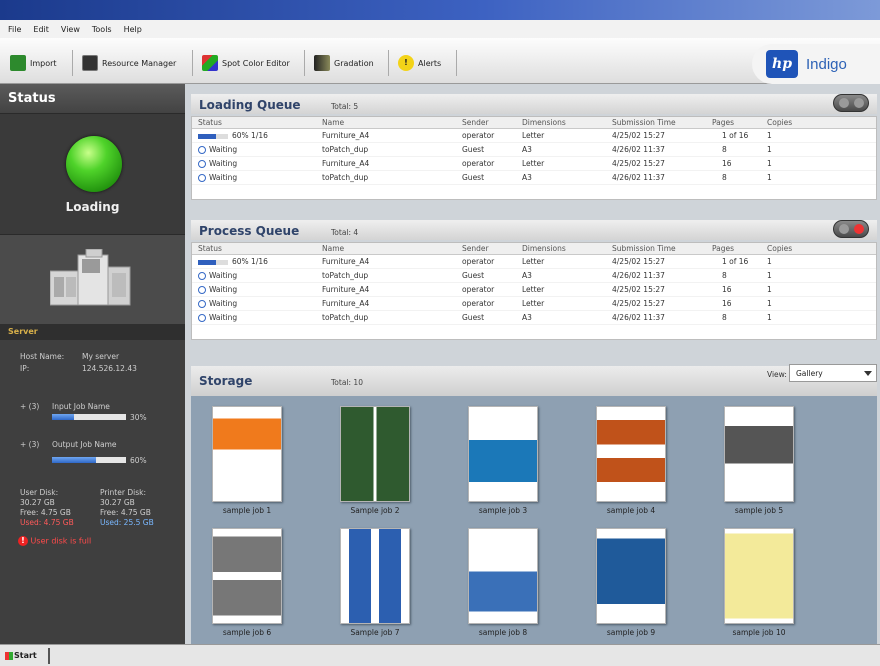 This screenshot has height=666, width=880. I want to click on user-disk-used: Used: 4.75 GB, so click(47, 522).